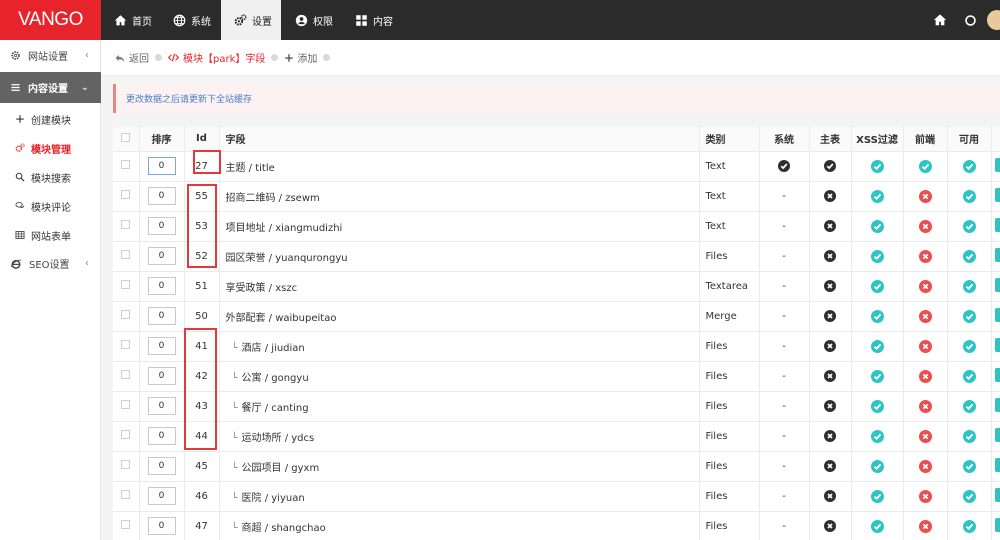  I want to click on refresh-button, so click(970, 20).